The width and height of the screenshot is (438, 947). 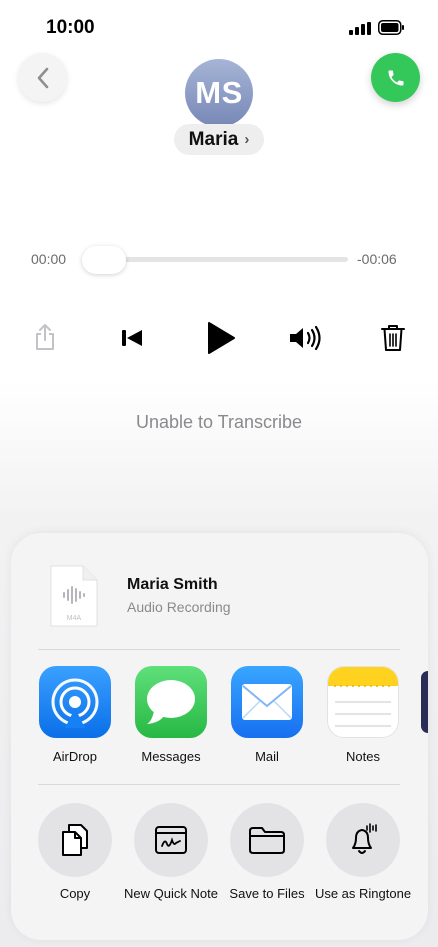 What do you see at coordinates (360, 28) in the screenshot?
I see `cellular-signal-icon` at bounding box center [360, 28].